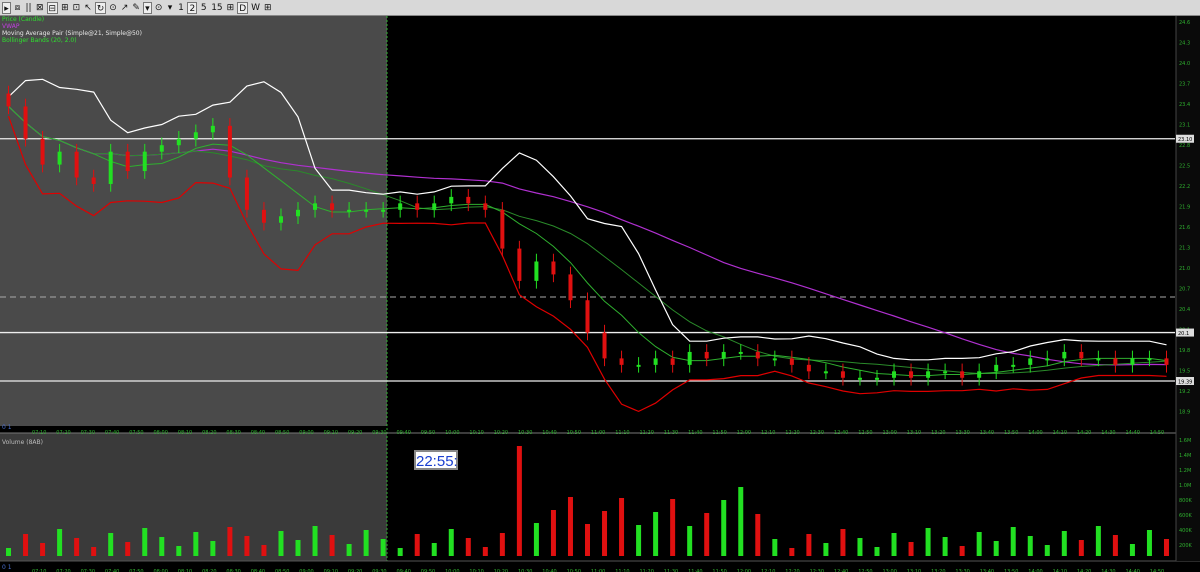  What do you see at coordinates (113, 8) in the screenshot?
I see `toolbar-button-9: ⊙` at bounding box center [113, 8].